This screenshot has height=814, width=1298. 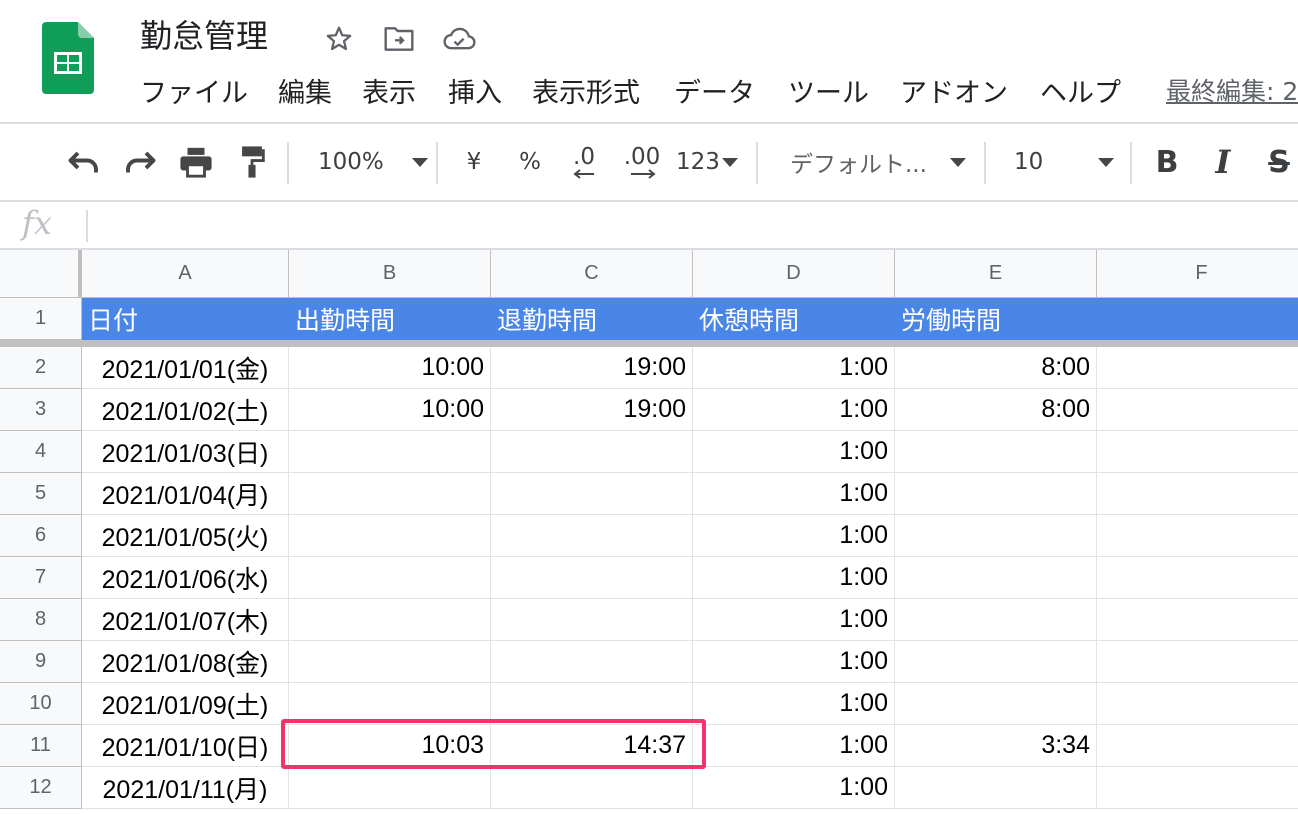 I want to click on cell-e12, so click(x=996, y=788).